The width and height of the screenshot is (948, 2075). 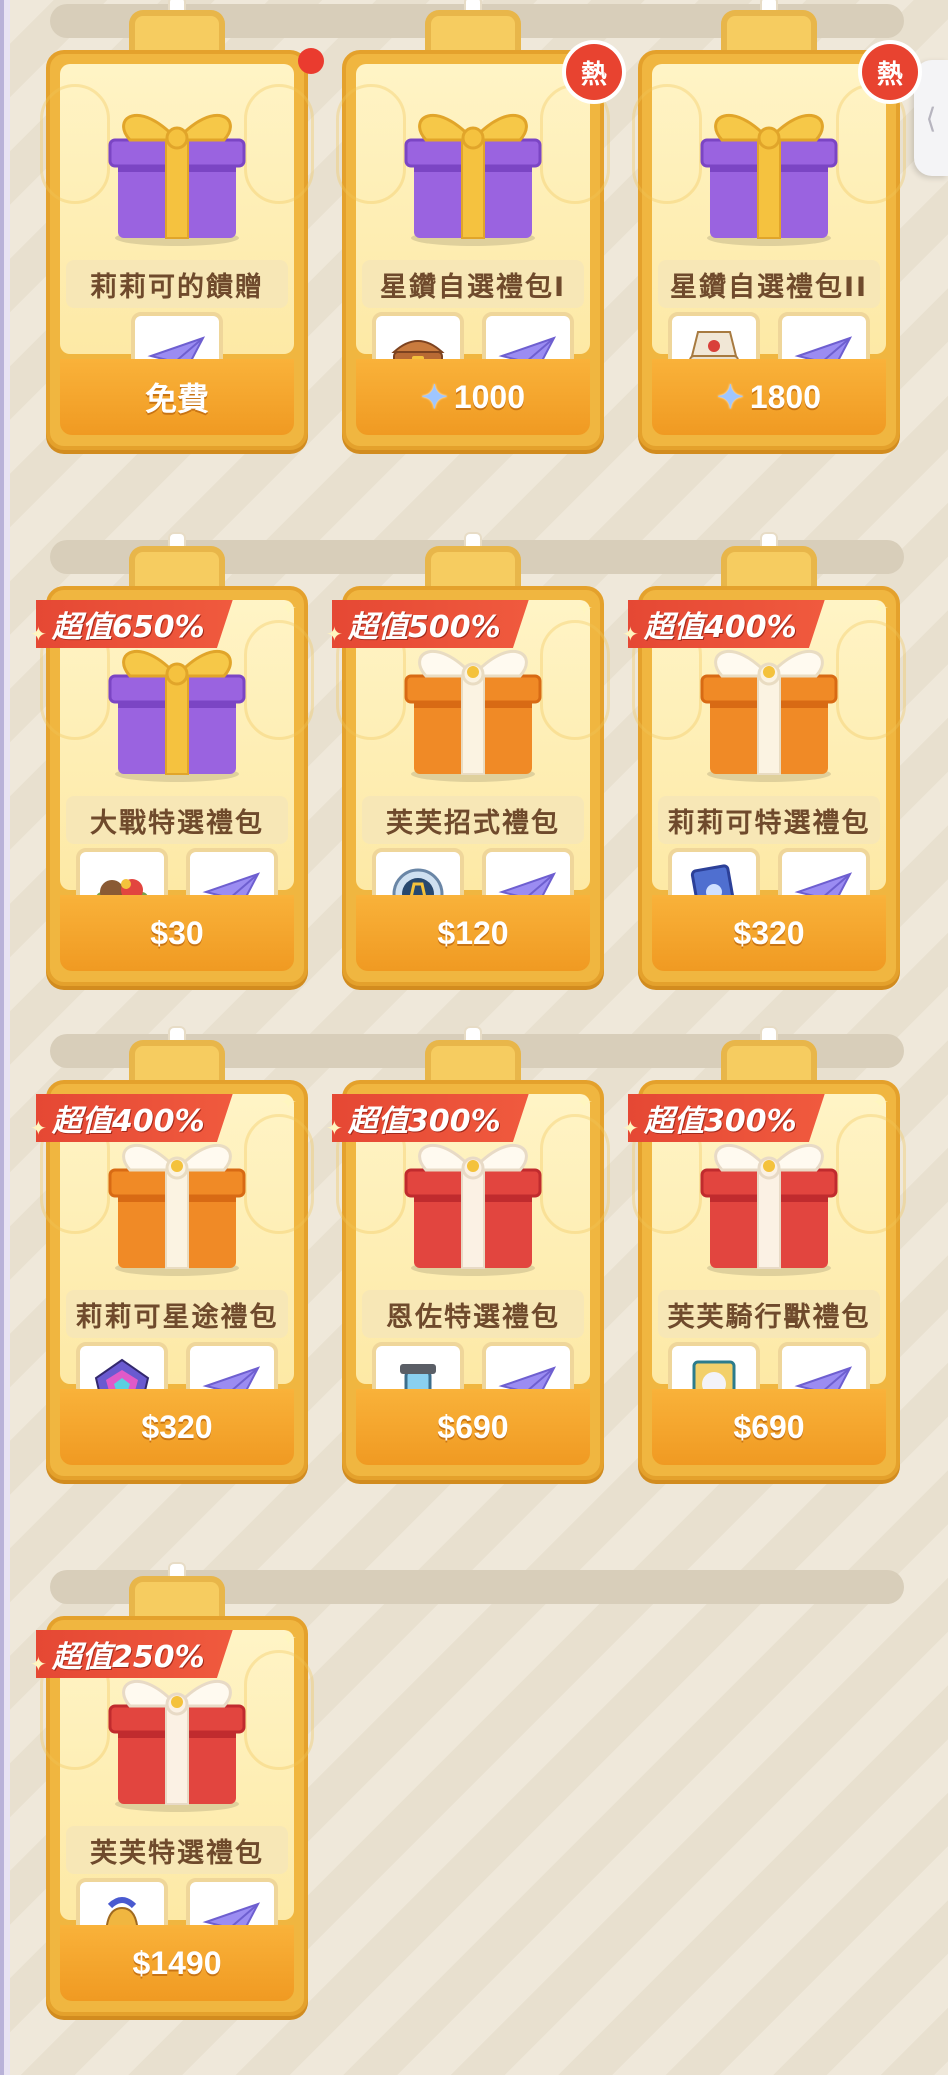 I want to click on price-label: 免費, so click(x=176, y=399).